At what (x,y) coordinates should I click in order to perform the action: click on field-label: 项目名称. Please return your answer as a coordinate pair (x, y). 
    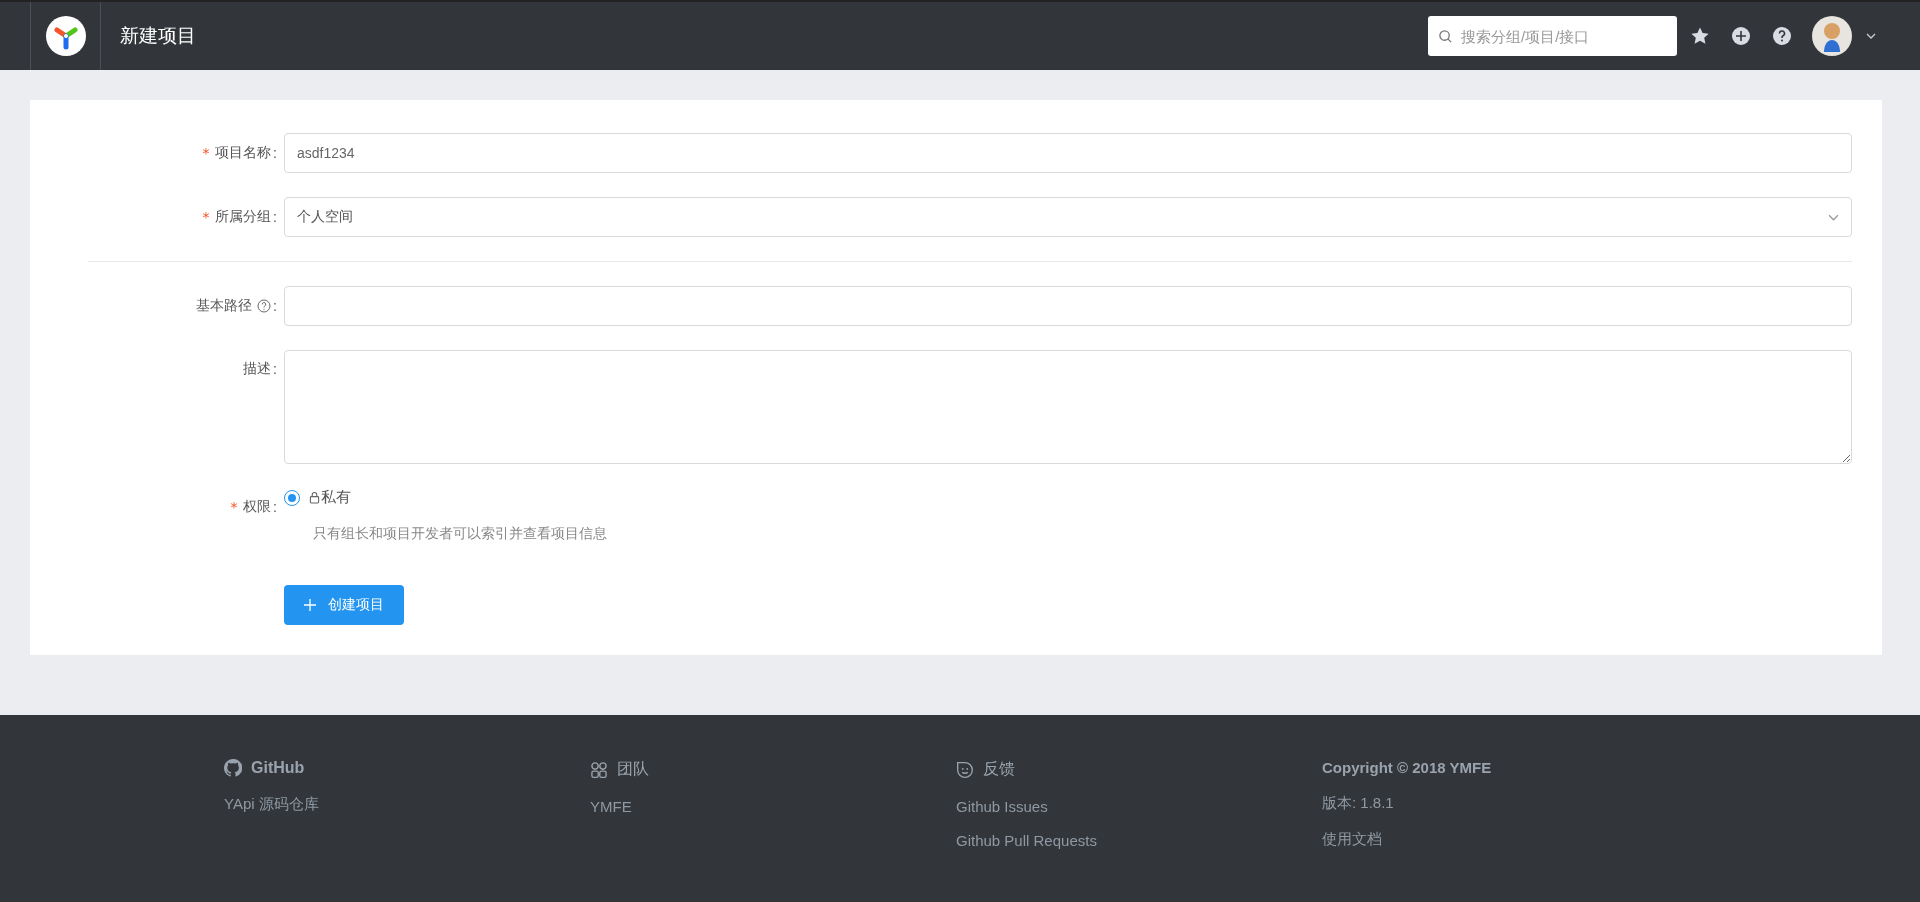
    Looking at the image, I should click on (243, 153).